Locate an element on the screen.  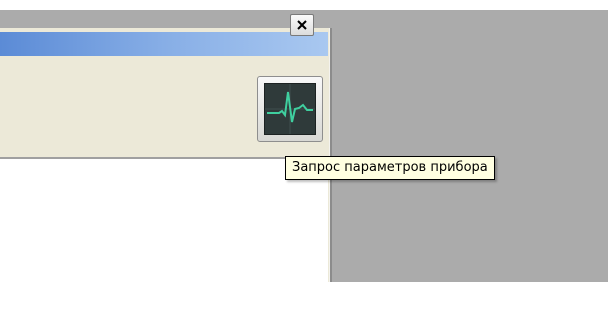
close-button is located at coordinates (302, 25).